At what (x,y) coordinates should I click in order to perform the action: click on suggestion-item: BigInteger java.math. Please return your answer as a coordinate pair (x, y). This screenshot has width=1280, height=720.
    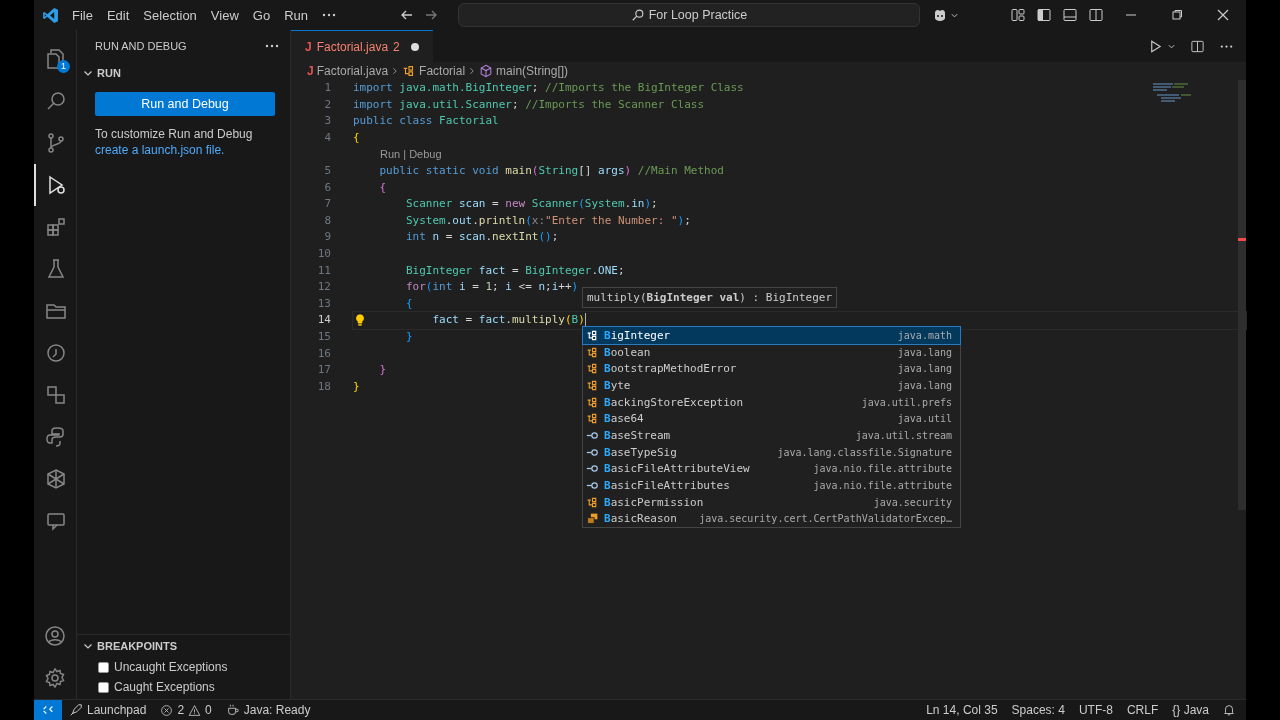
    Looking at the image, I should click on (771, 335).